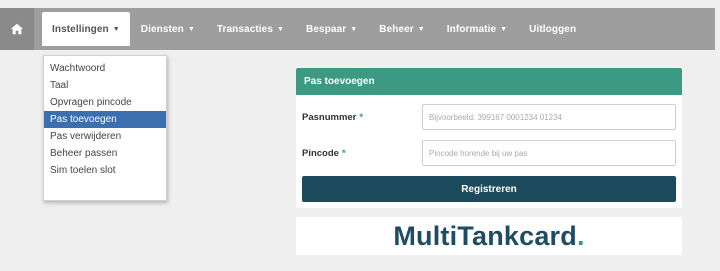  I want to click on menu-item-wachtwoord: Wachtwoord, so click(105, 68).